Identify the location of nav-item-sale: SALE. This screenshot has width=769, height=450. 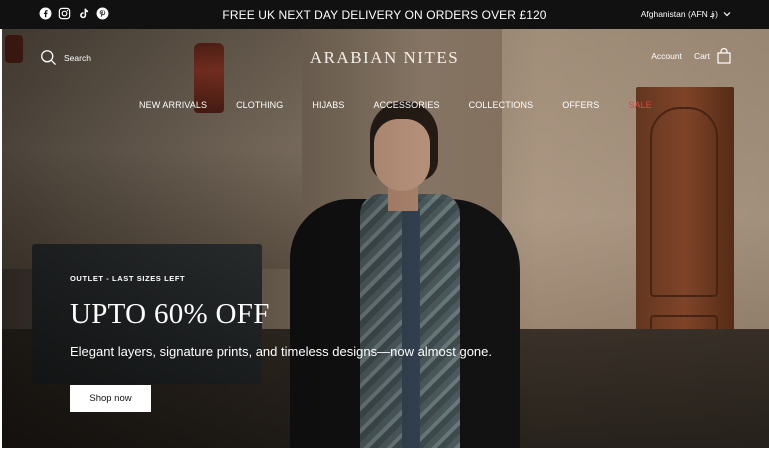
(639, 105).